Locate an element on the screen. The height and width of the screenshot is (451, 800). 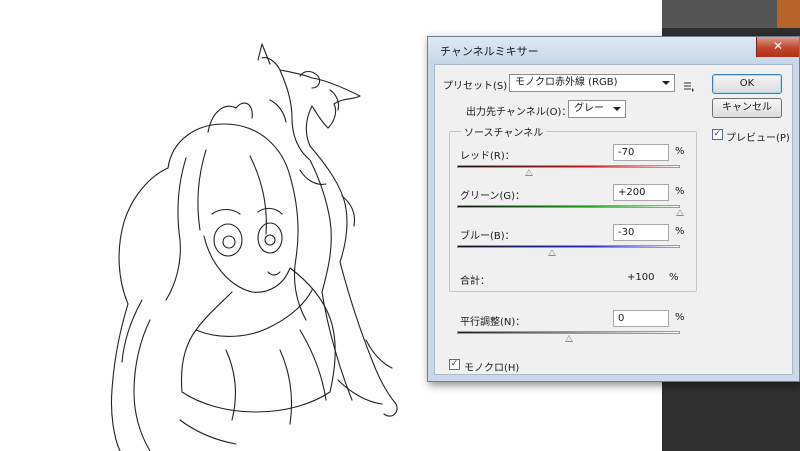
app-accent is located at coordinates (788, 14).